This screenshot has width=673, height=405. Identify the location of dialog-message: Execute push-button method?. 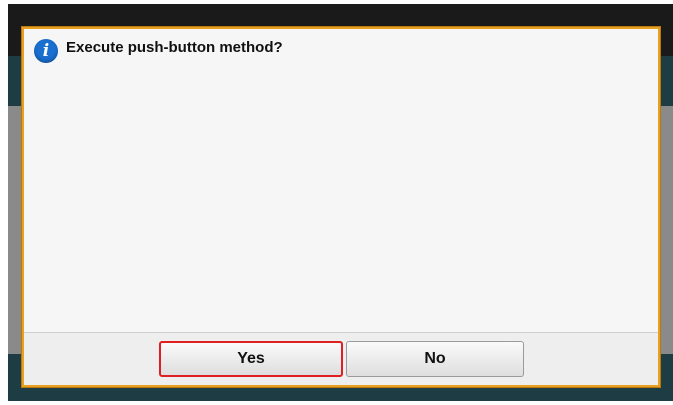
(174, 47).